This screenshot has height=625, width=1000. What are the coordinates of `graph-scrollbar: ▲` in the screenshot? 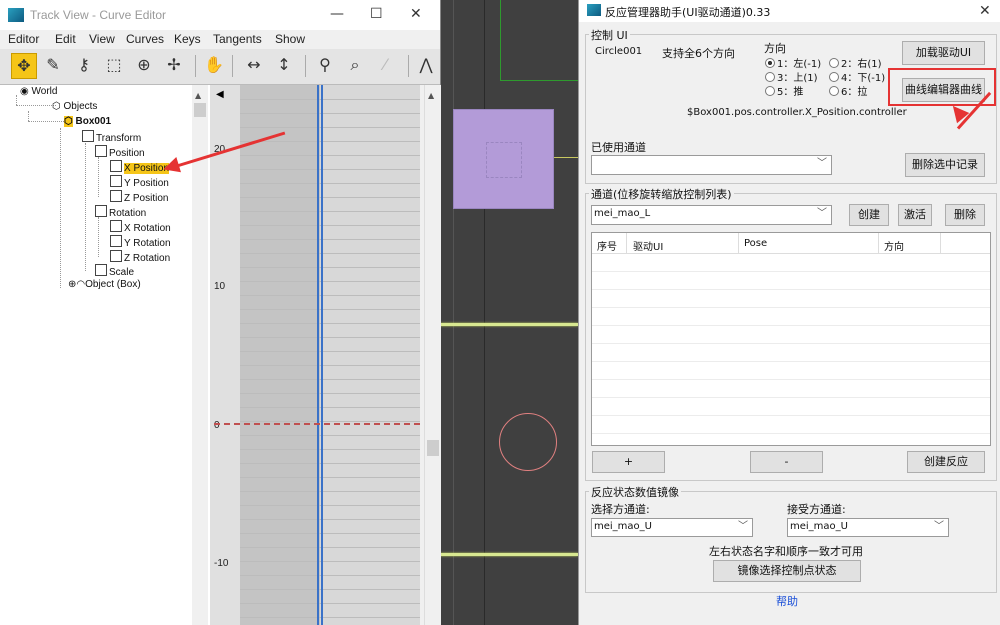 It's located at (432, 355).